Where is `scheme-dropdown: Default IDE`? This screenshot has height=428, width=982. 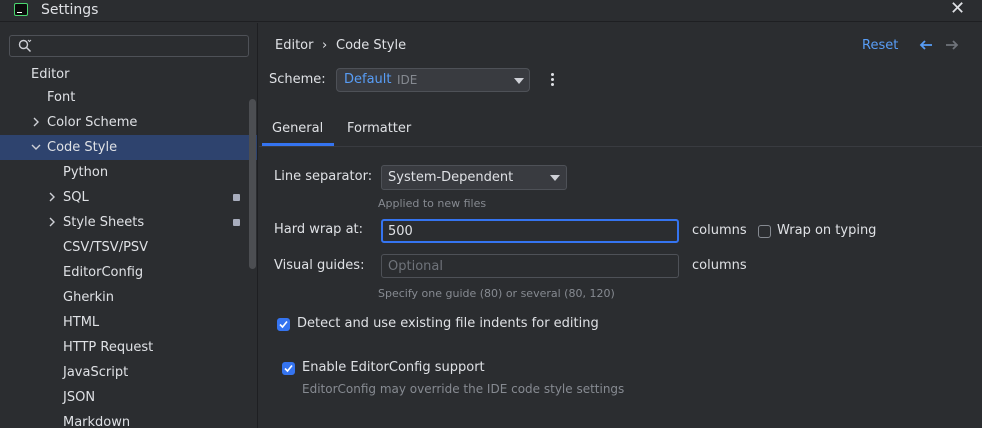
scheme-dropdown: Default IDE is located at coordinates (433, 80).